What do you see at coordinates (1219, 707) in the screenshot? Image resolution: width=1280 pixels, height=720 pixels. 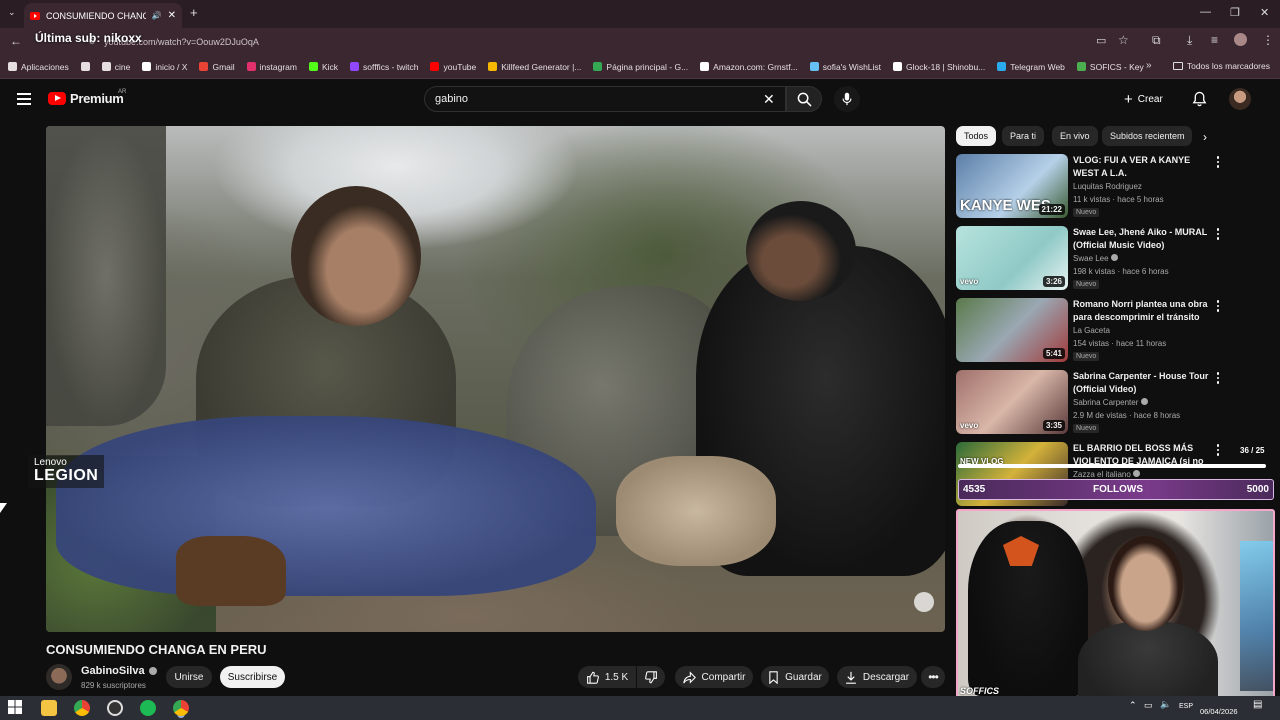 I see `tray-date: 06/04/2026` at bounding box center [1219, 707].